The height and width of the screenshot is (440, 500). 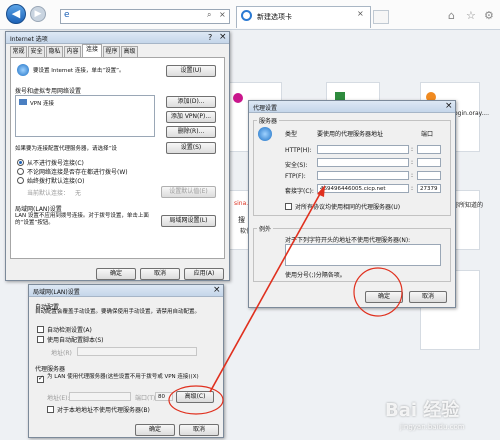 I want to click on annotation-arrow-head, so click(x=321, y=191).